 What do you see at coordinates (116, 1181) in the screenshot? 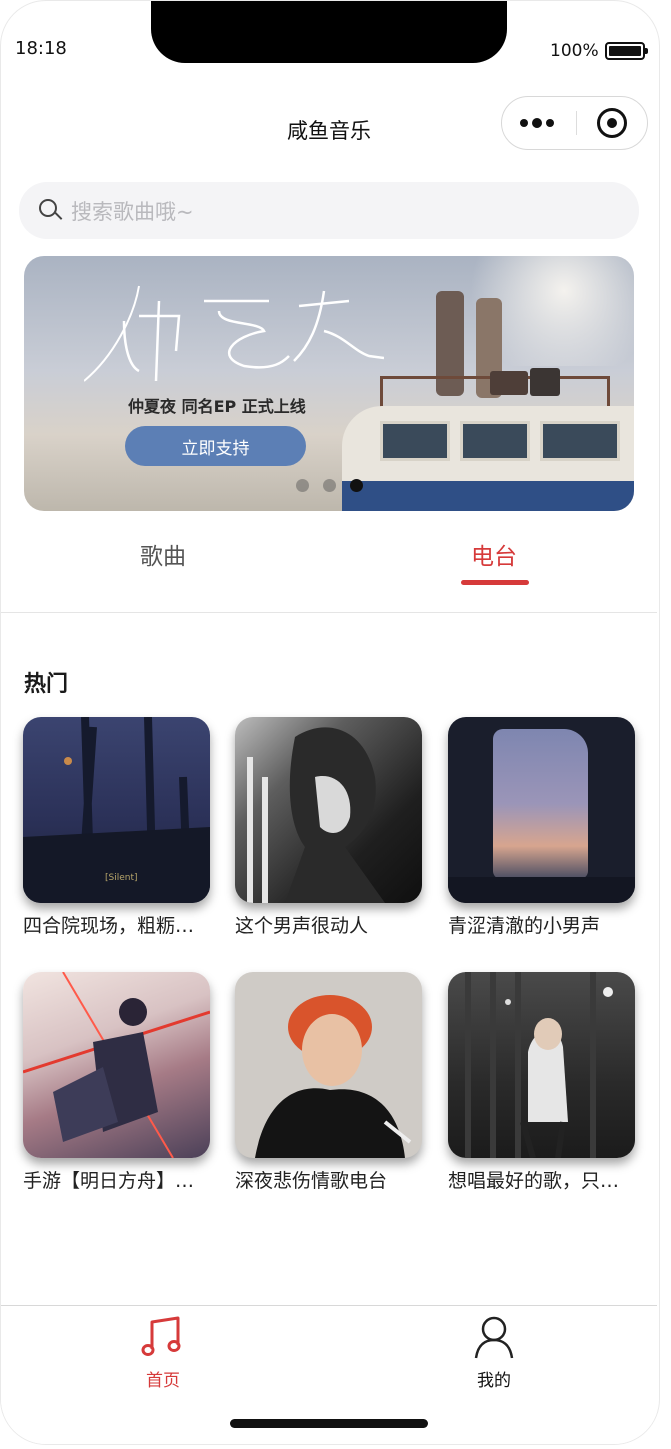
I see `station-caption: 手游【明日方舟】原声` at bounding box center [116, 1181].